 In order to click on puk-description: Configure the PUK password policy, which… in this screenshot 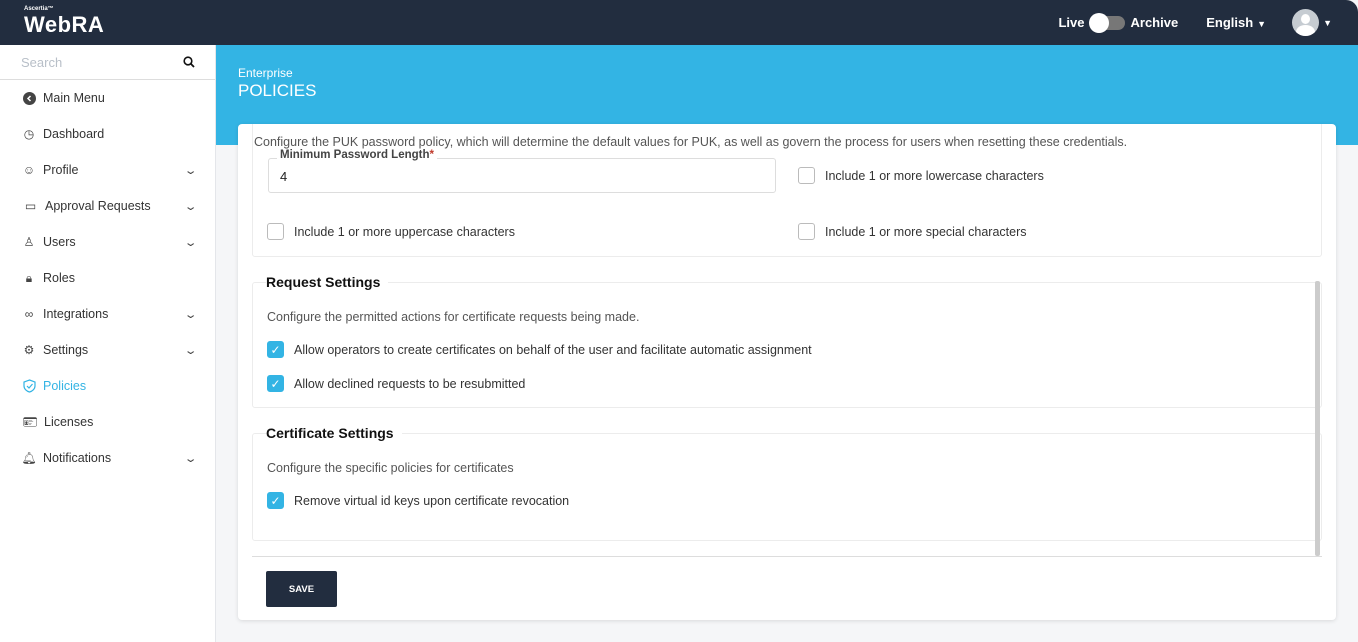, I will do `click(691, 142)`.